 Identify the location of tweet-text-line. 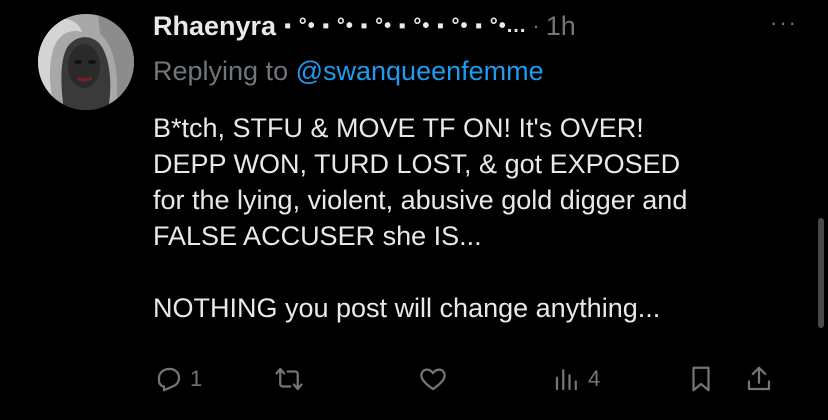
(473, 272).